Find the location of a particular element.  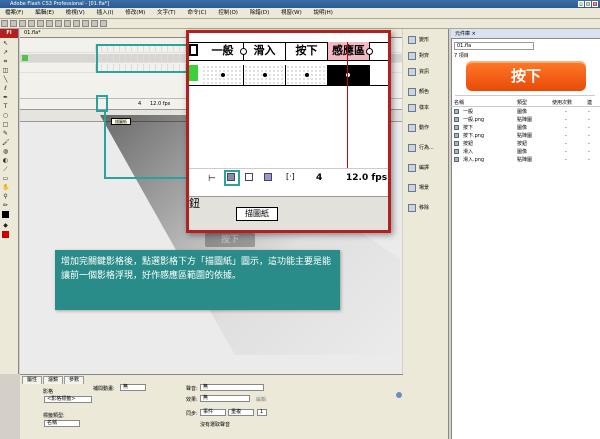

menu-modify: 修改(M) is located at coordinates (135, 13).